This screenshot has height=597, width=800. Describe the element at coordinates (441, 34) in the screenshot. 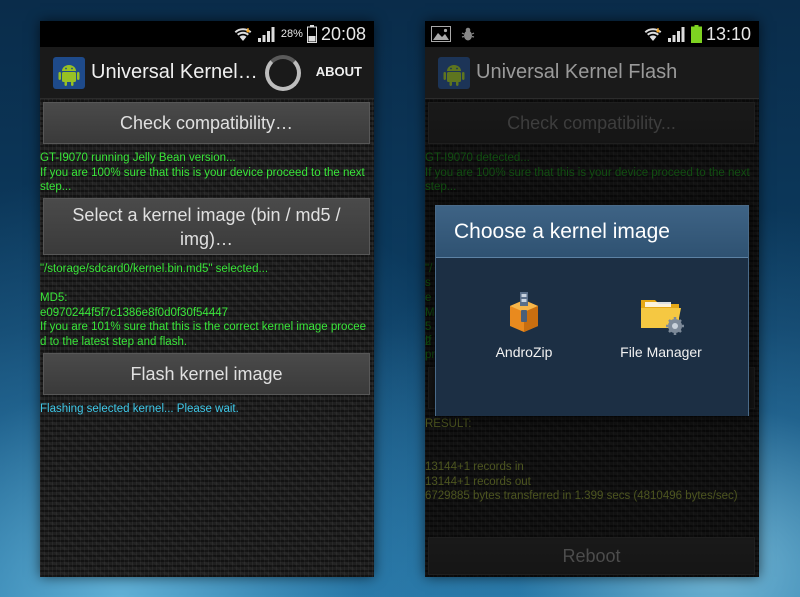

I see `gallery-notification-icon` at that location.